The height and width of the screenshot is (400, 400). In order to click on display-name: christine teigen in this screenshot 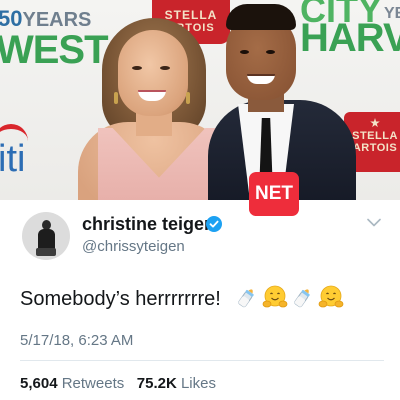, I will do `click(148, 224)`.